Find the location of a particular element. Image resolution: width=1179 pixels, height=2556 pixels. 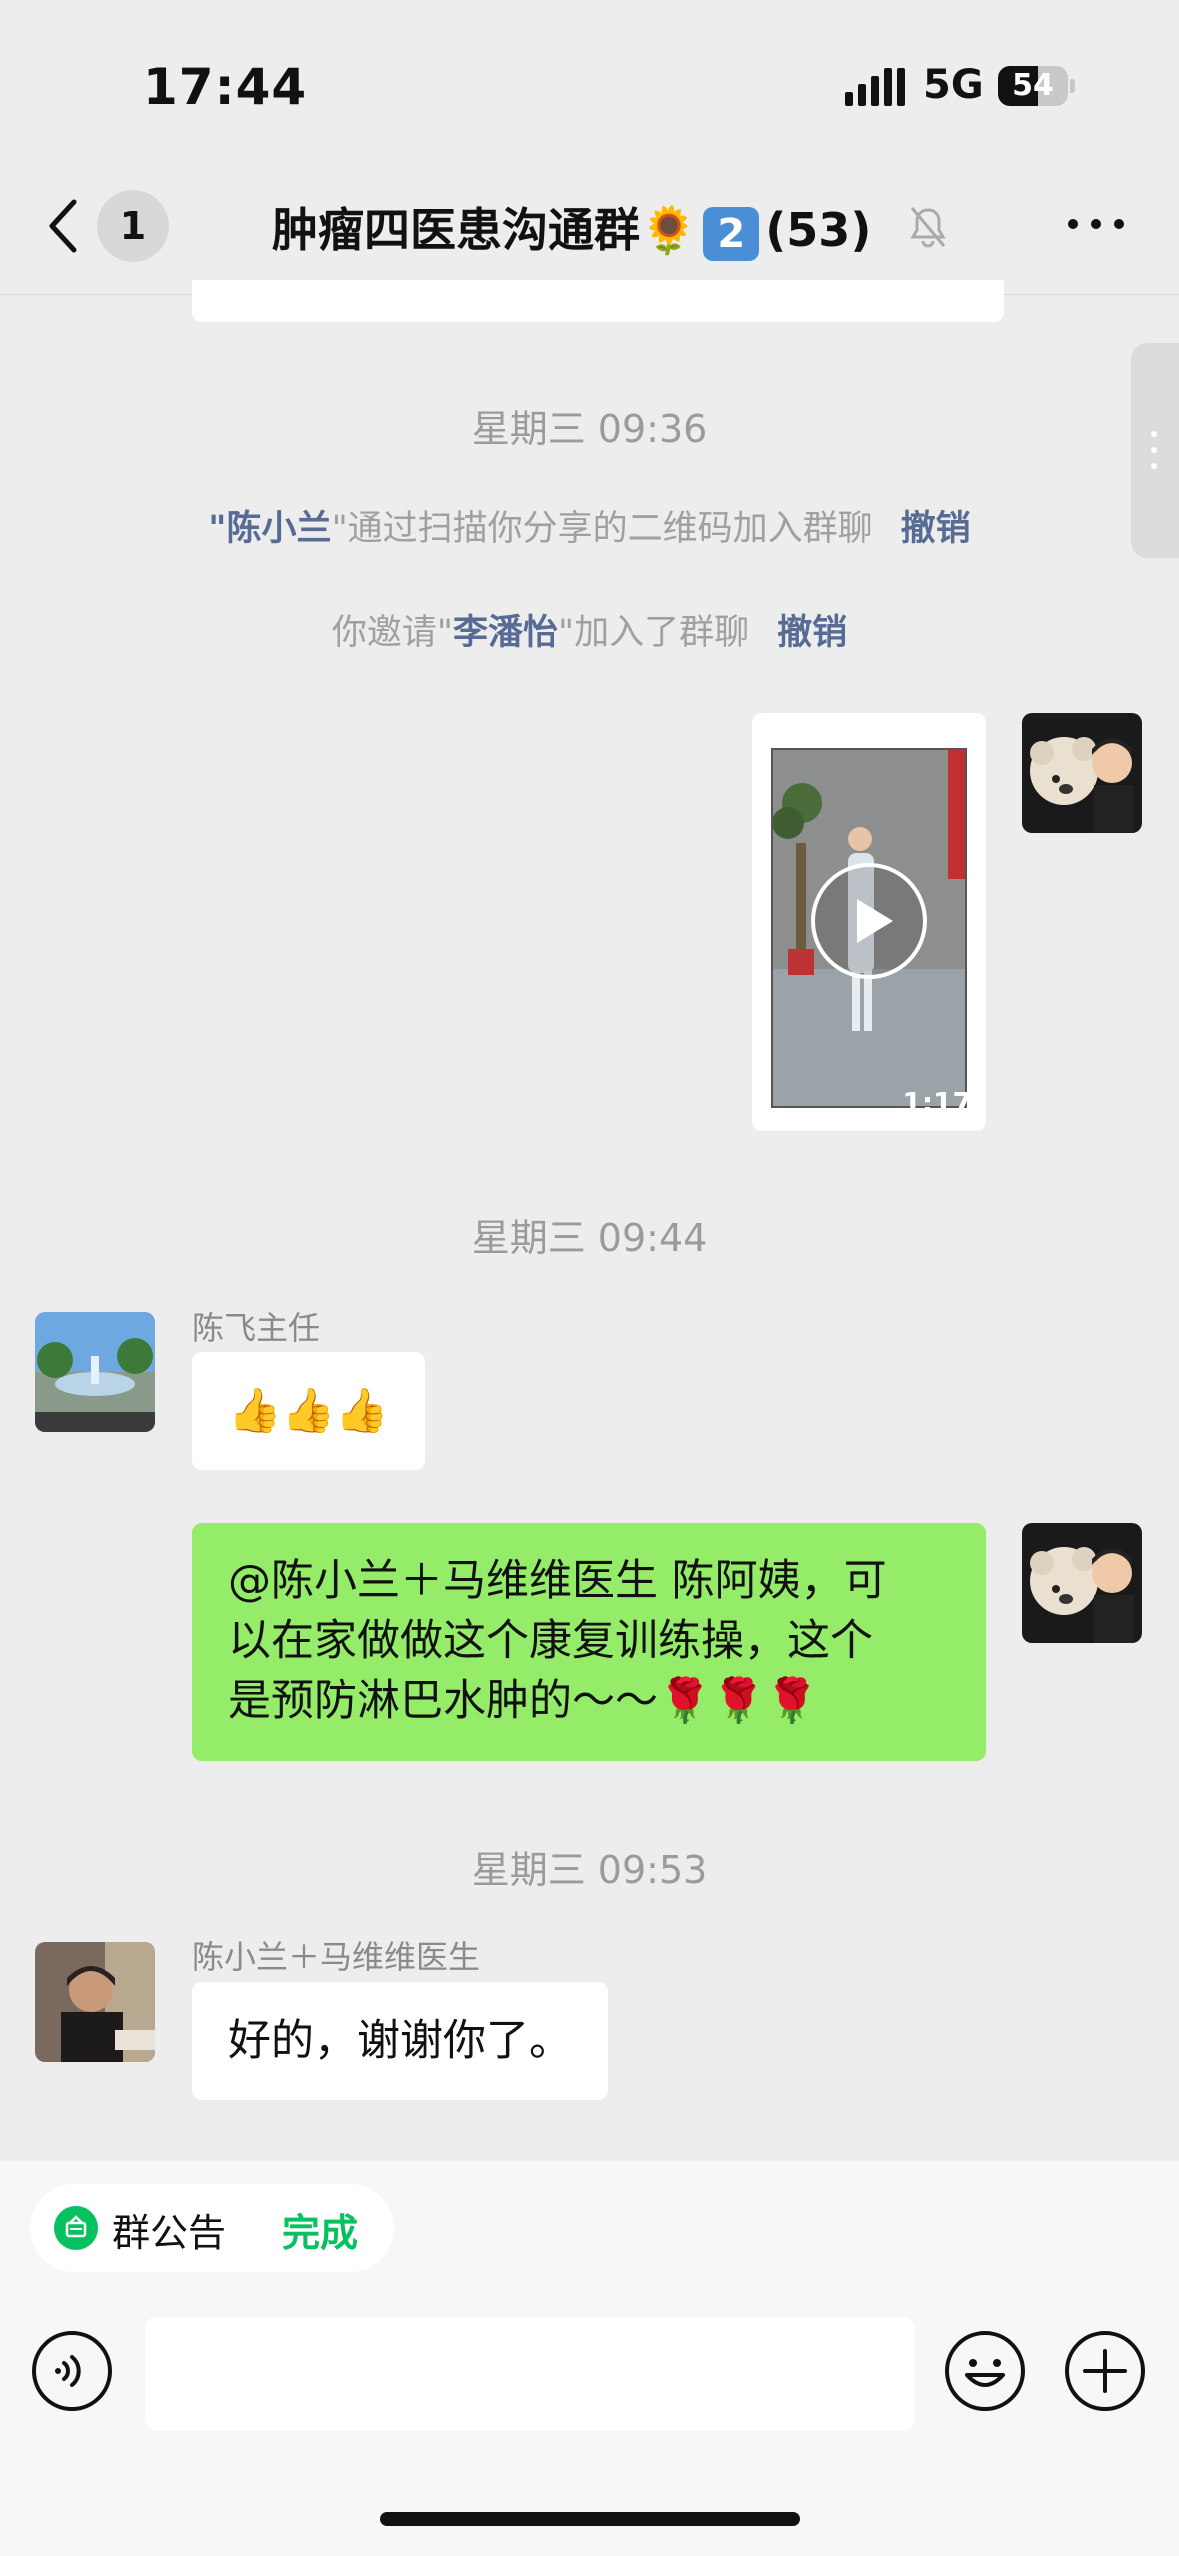

play-icon is located at coordinates (869, 921).